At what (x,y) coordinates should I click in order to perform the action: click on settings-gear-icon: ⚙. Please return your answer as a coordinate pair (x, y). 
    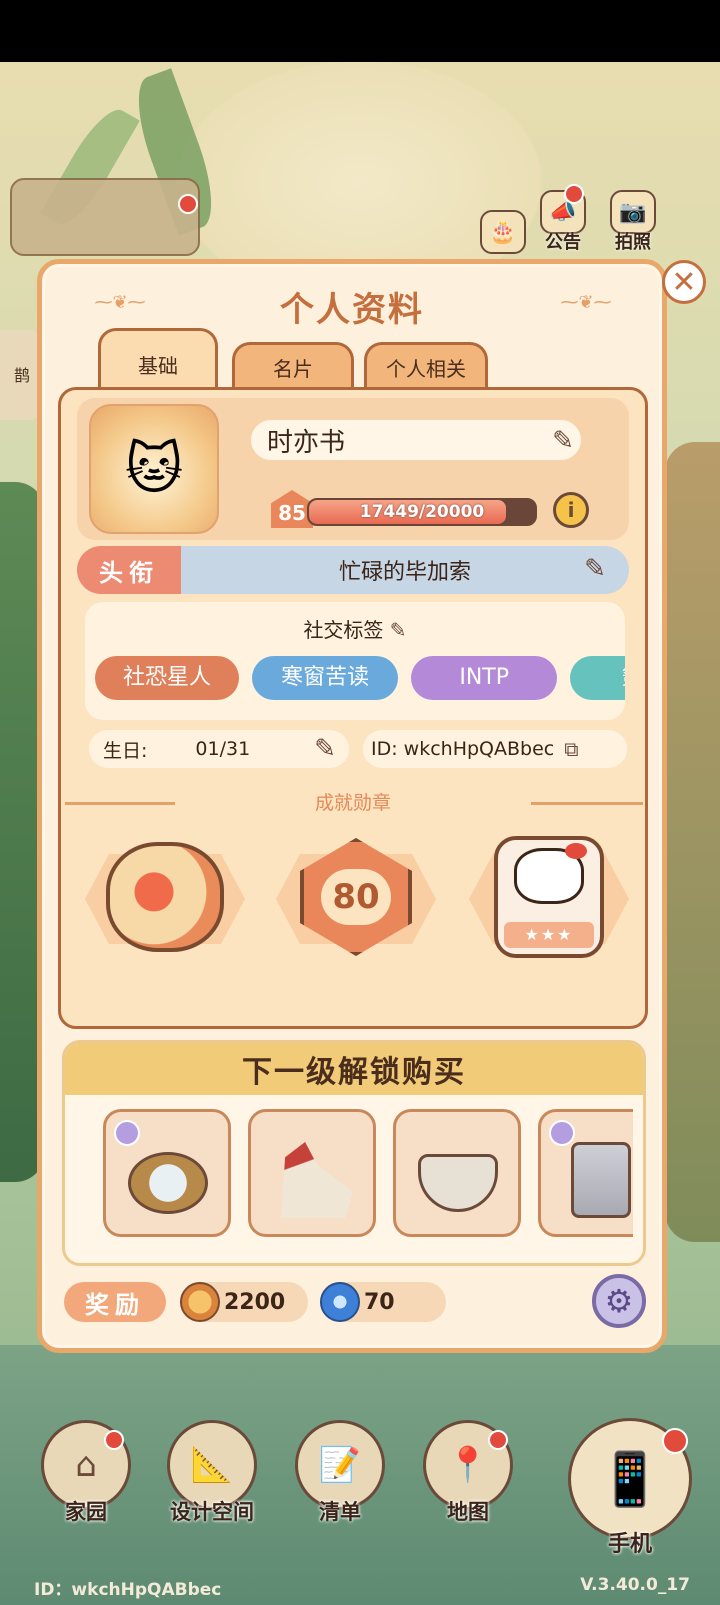
    Looking at the image, I should click on (619, 1301).